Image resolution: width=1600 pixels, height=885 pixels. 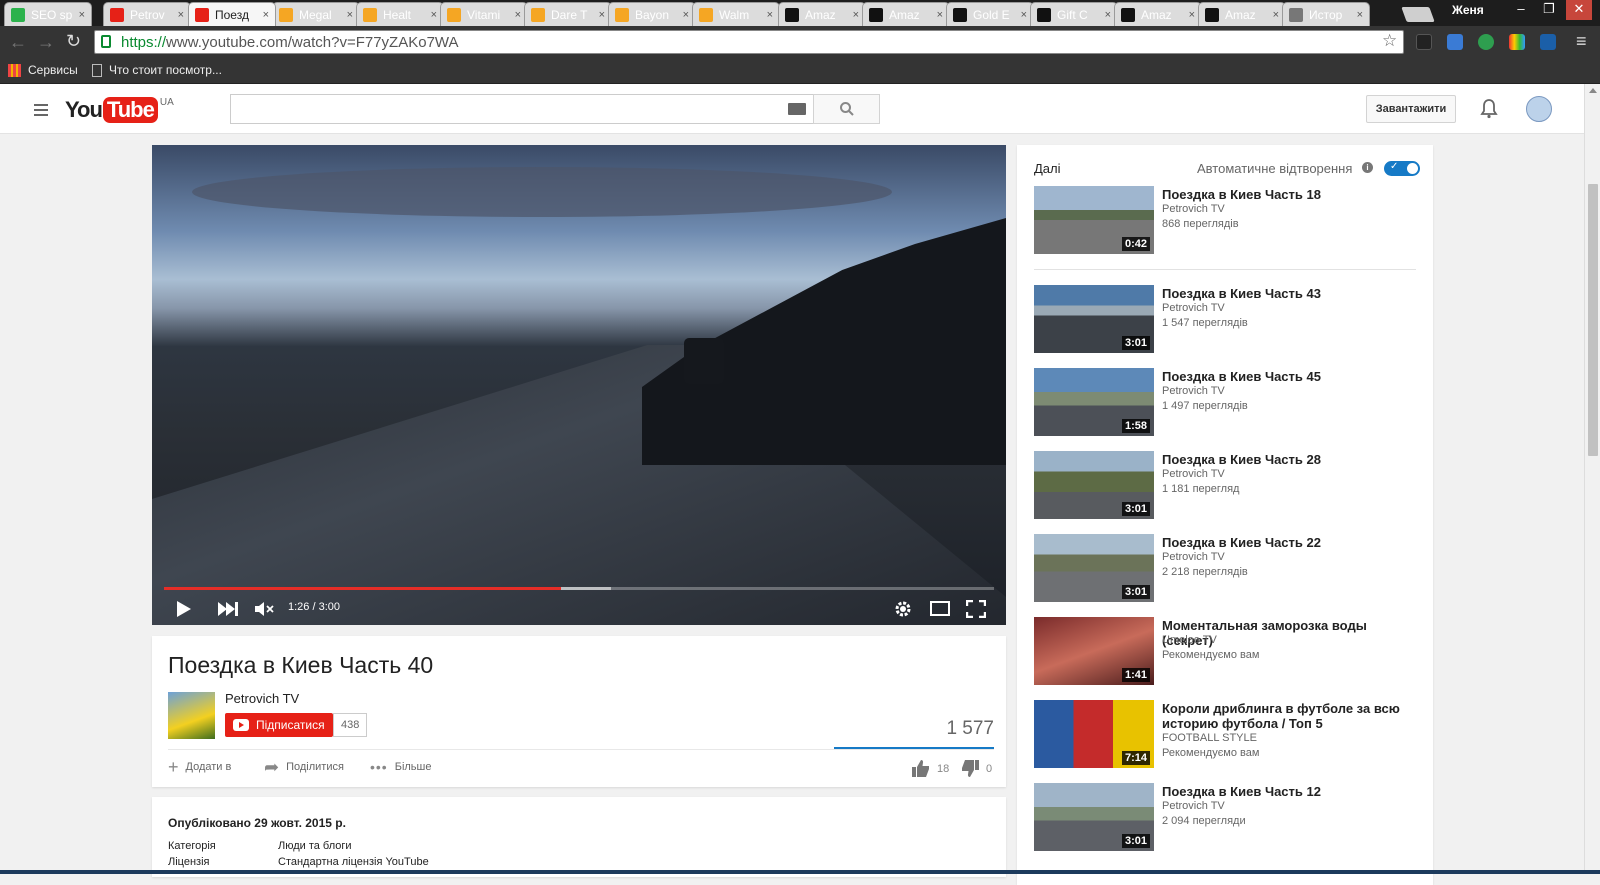 I want to click on recommendation-title: Поездка в Киев Часть 18, so click(x=1289, y=194).